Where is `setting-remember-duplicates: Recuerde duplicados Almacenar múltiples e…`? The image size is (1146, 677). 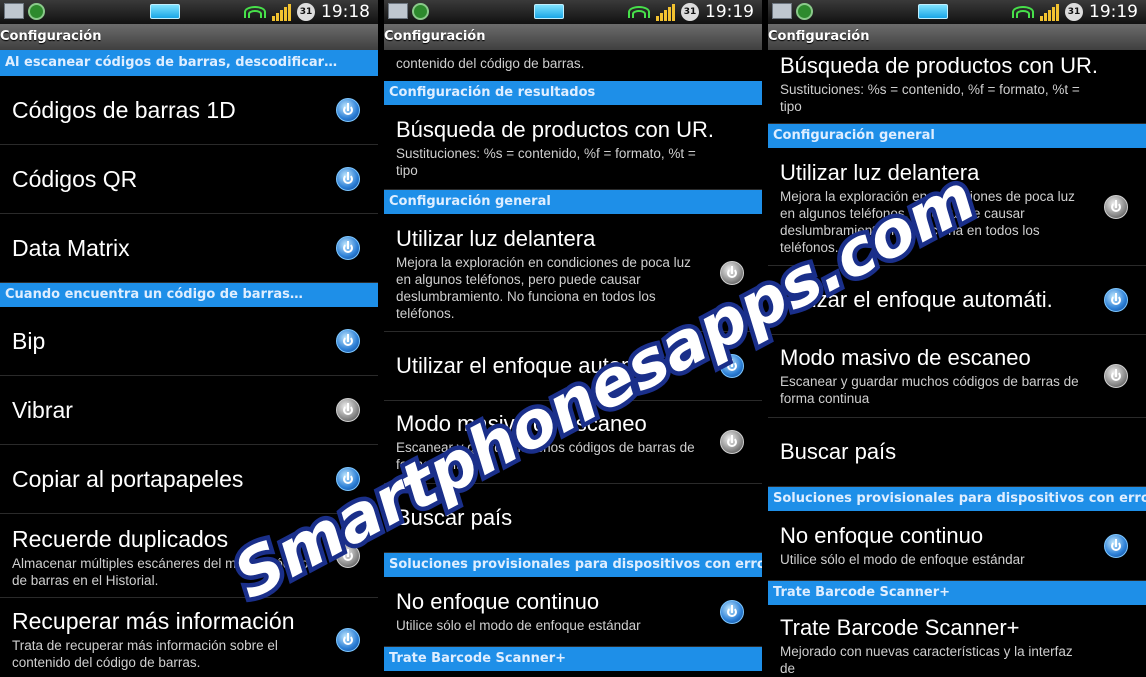 setting-remember-duplicates: Recuerde duplicados Almacenar múltiples e… is located at coordinates (189, 556).